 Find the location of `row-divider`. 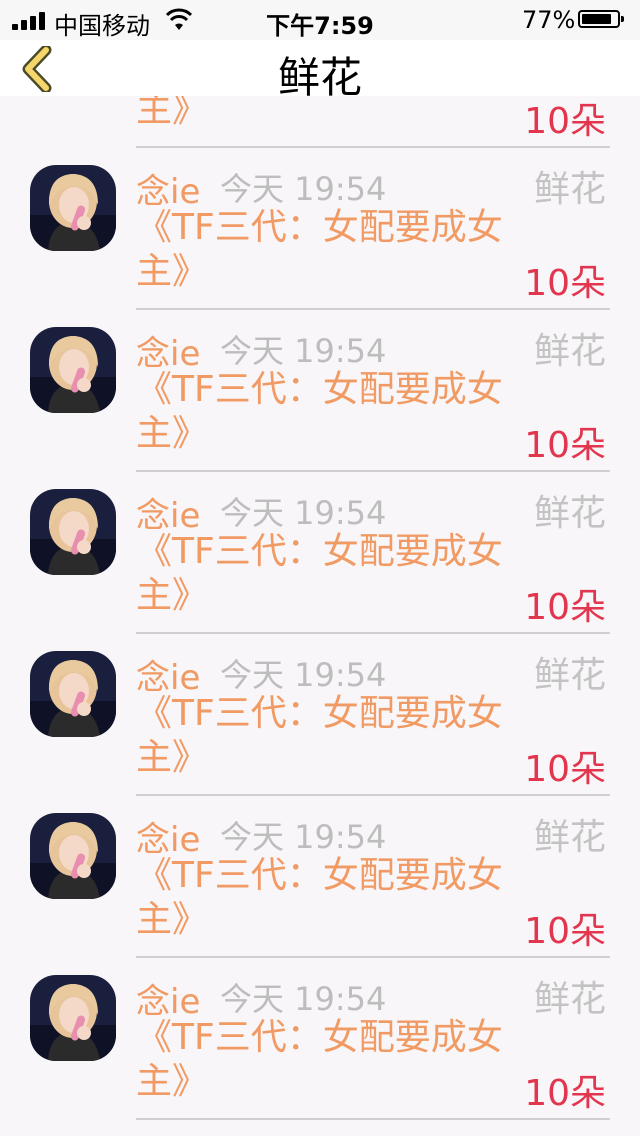

row-divider is located at coordinates (373, 1119).